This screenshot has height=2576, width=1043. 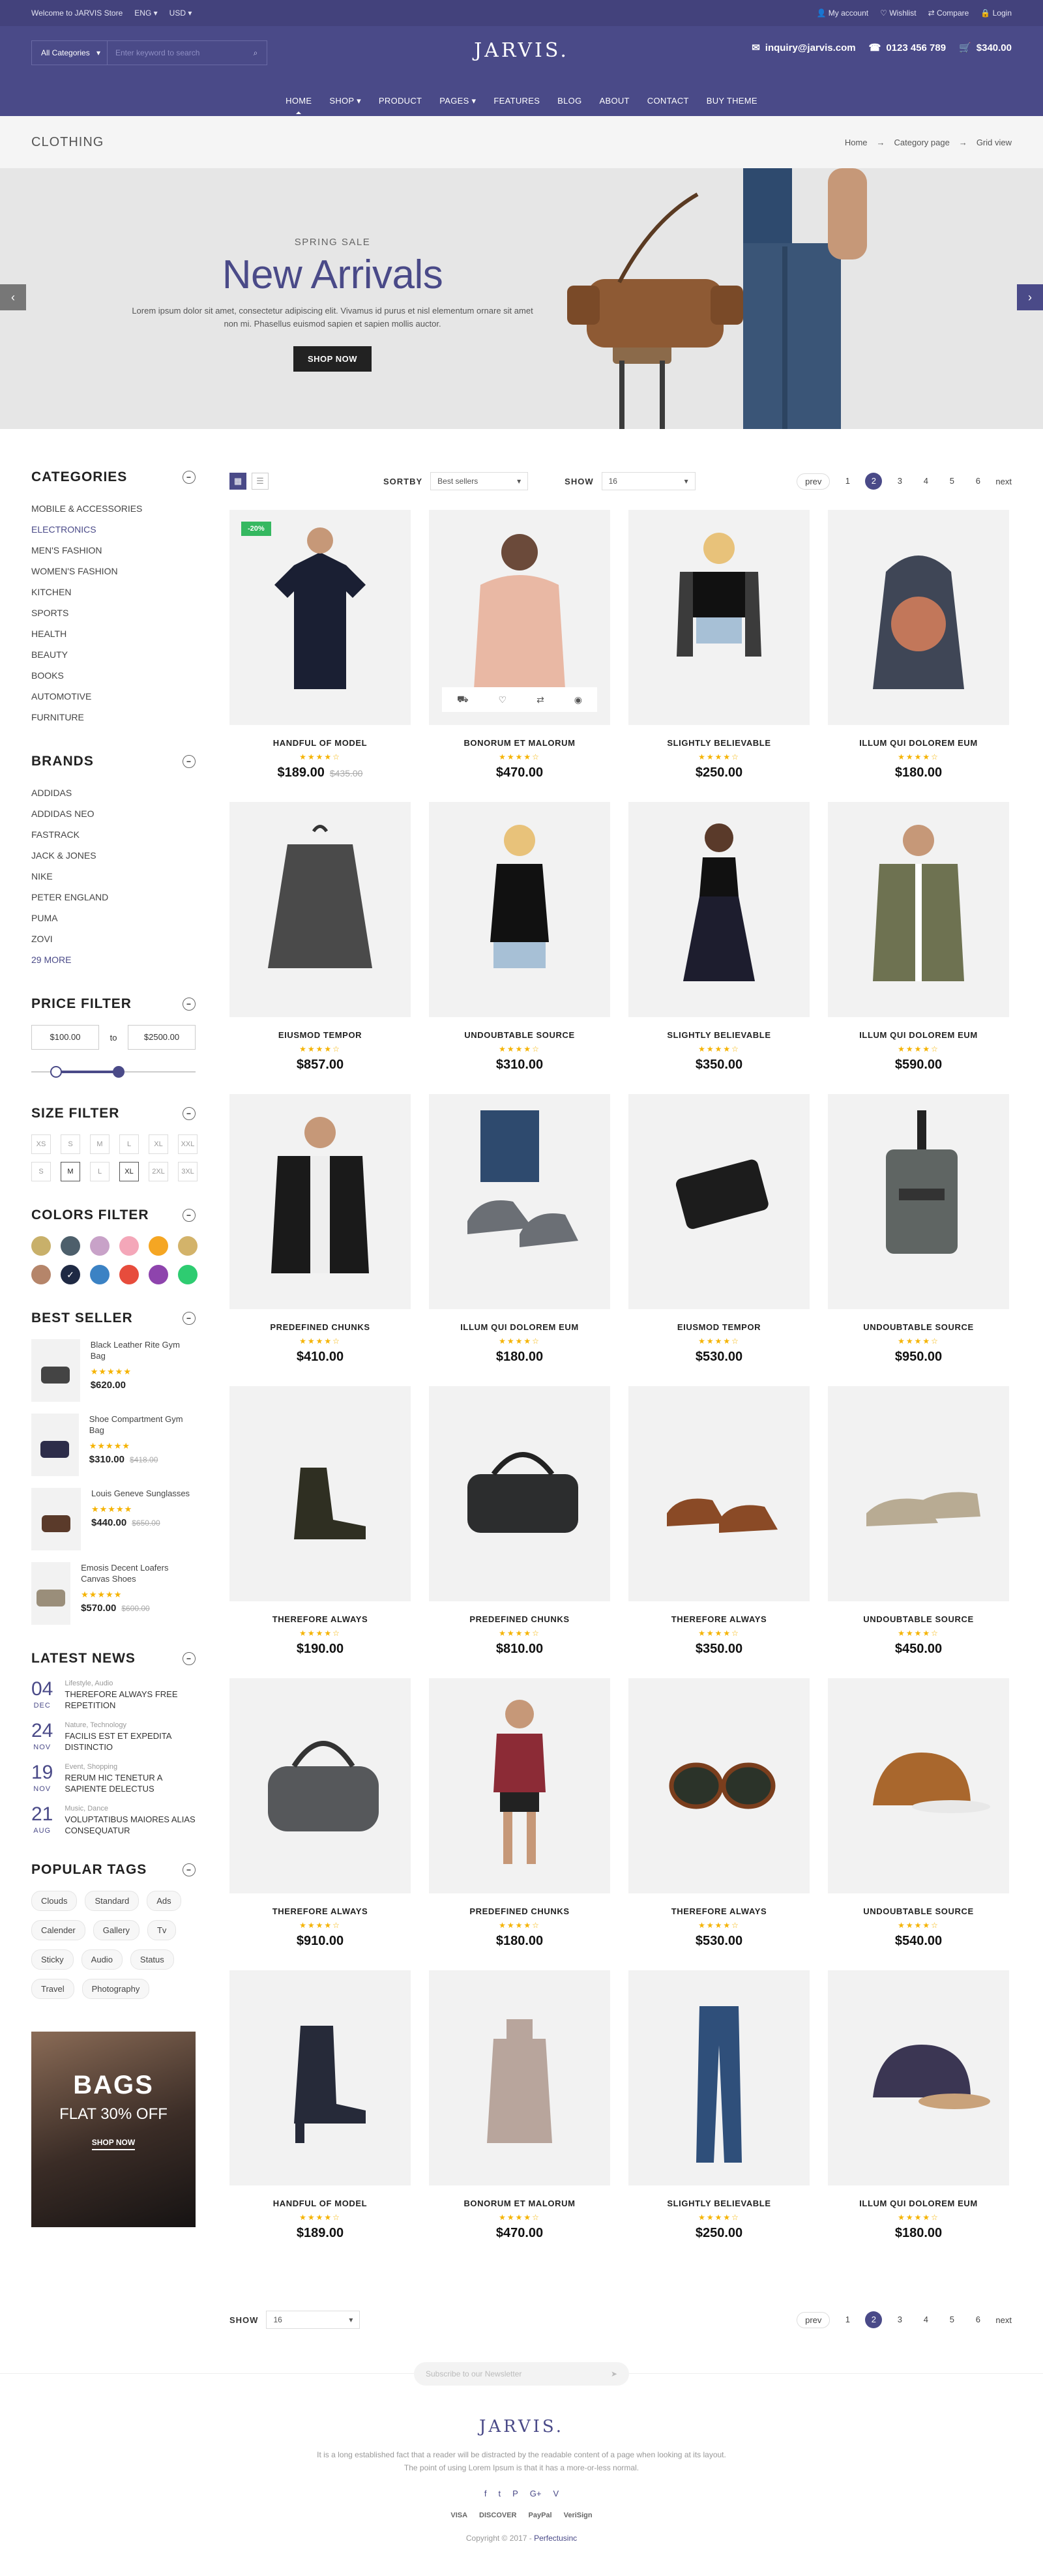 I want to click on brand-item: ADDIDAS NEO, so click(x=113, y=813).